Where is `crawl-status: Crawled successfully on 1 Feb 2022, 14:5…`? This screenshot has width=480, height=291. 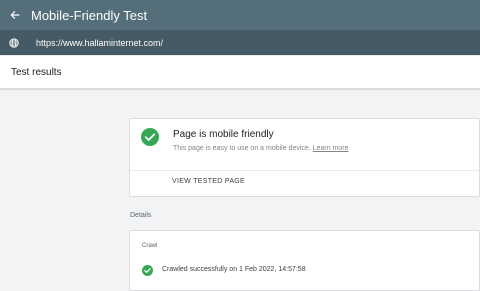 crawl-status: Crawled successfully on 1 Feb 2022, 14:5… is located at coordinates (234, 269).